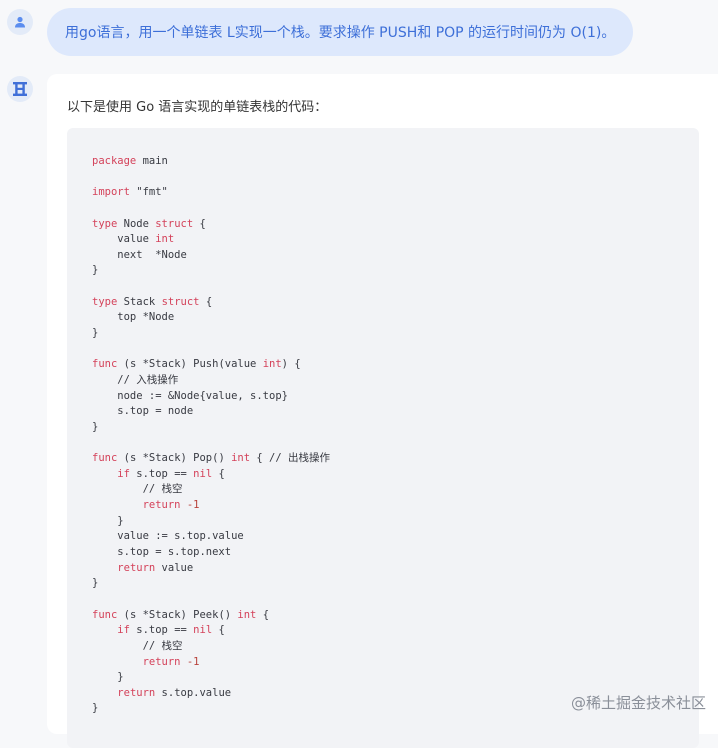 Image resolution: width=718 pixels, height=748 pixels. I want to click on user-avatar, so click(20, 22).